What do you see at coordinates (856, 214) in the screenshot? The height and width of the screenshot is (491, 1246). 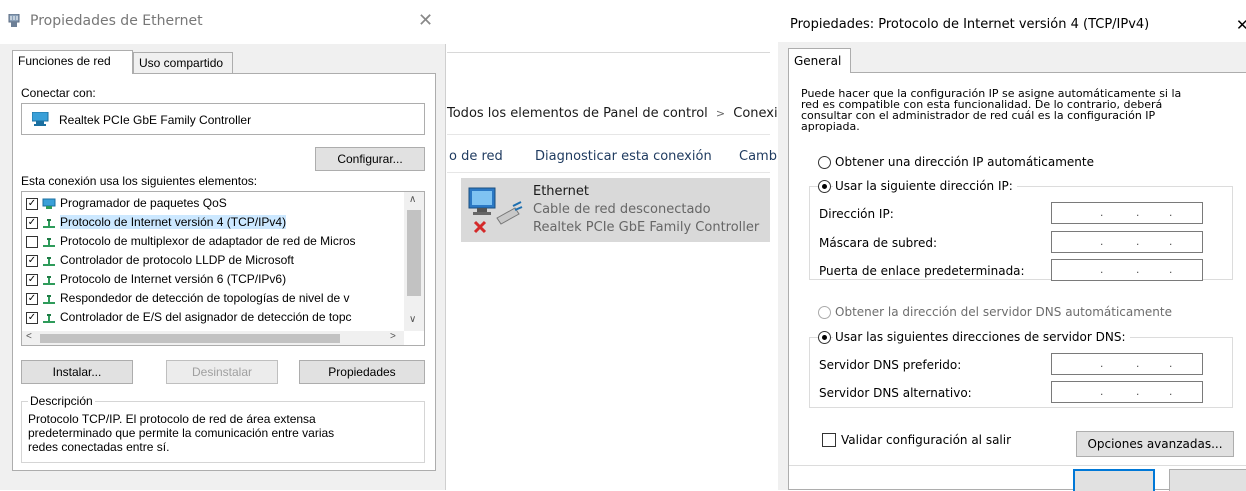 I see `ip-address-label: Dirección IP:` at bounding box center [856, 214].